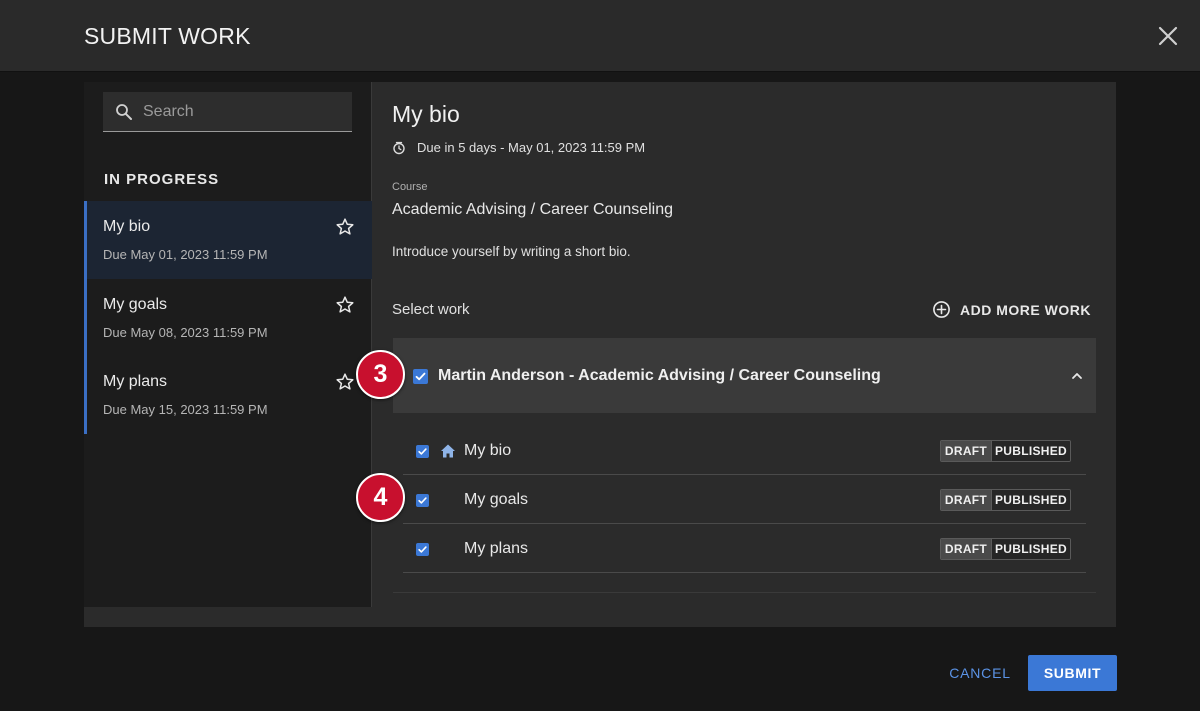 This screenshot has height=711, width=1200. What do you see at coordinates (744, 592) in the screenshot?
I see `divider` at bounding box center [744, 592].